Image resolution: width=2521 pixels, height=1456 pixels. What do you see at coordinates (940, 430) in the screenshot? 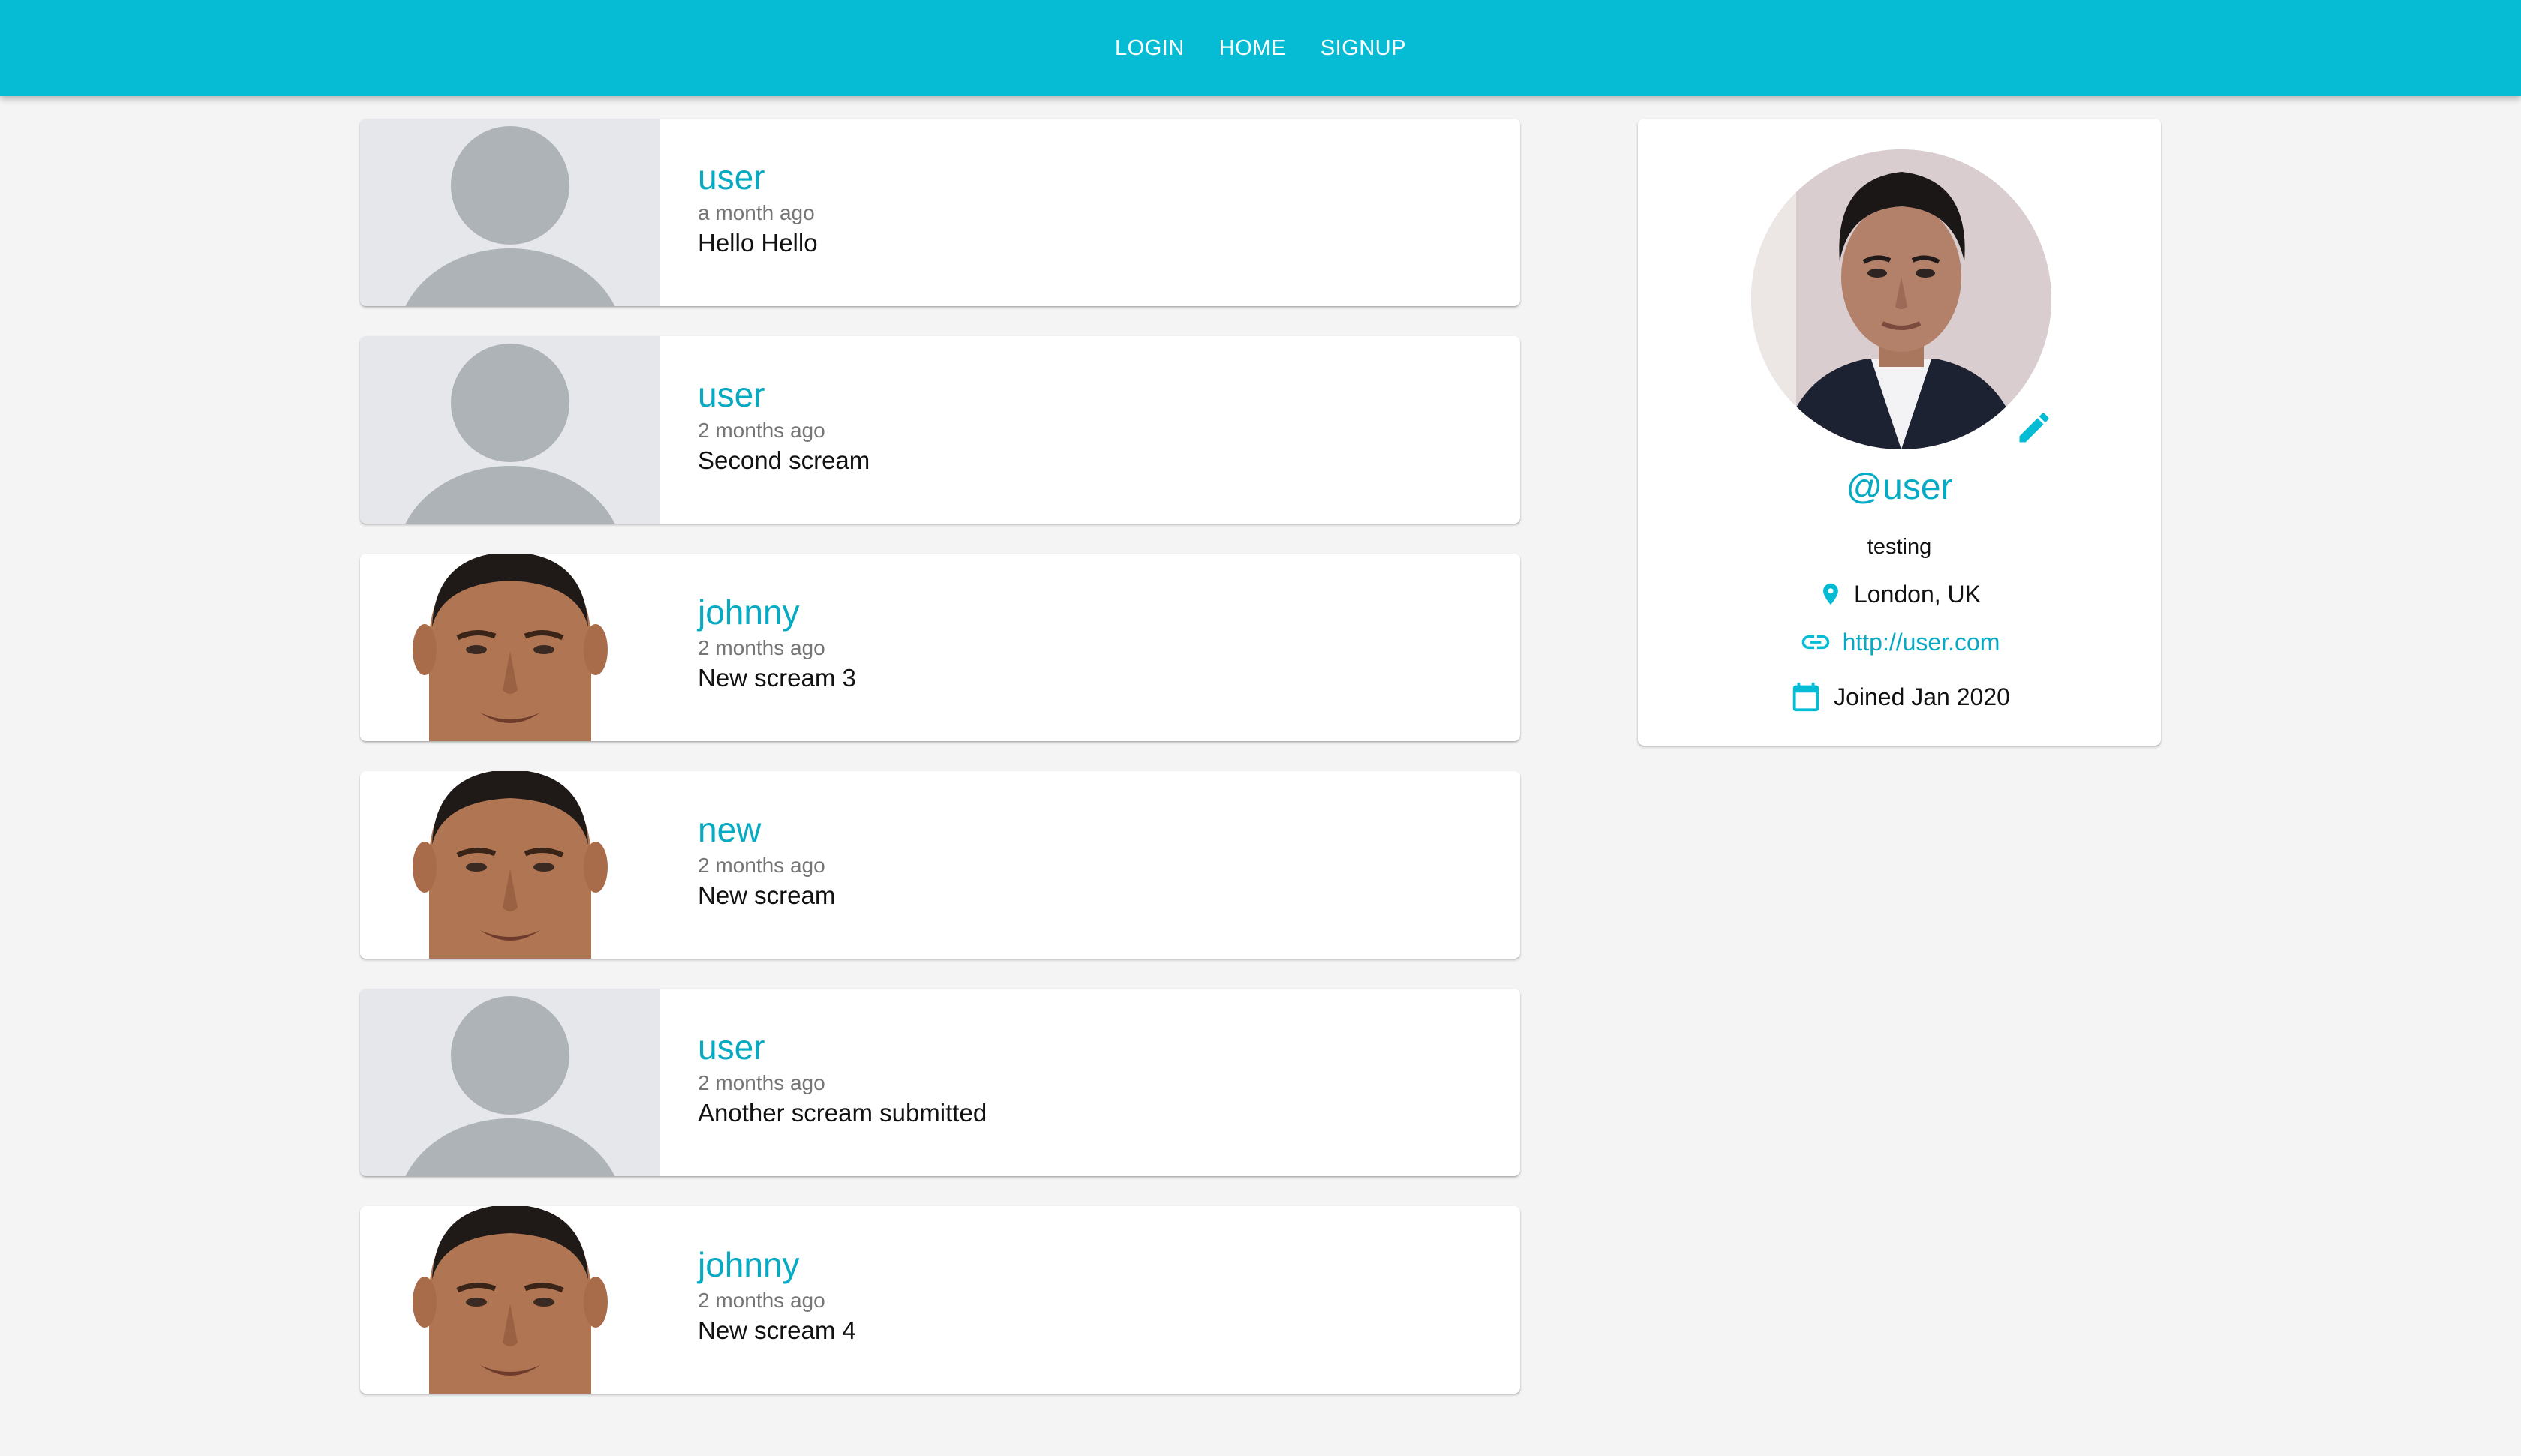
I see `scream-card: user 2 months ago Second scream` at bounding box center [940, 430].